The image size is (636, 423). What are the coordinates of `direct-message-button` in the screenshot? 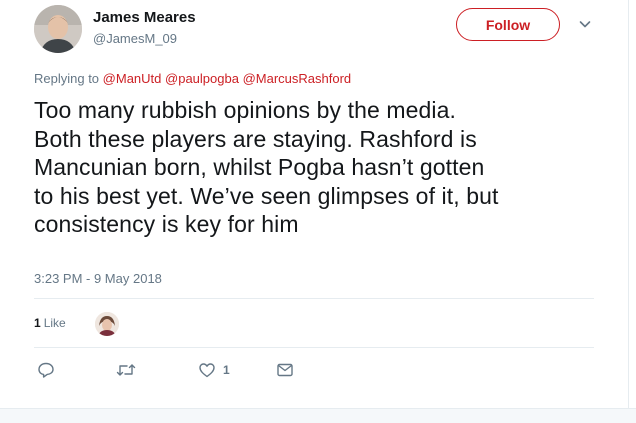 It's located at (285, 370).